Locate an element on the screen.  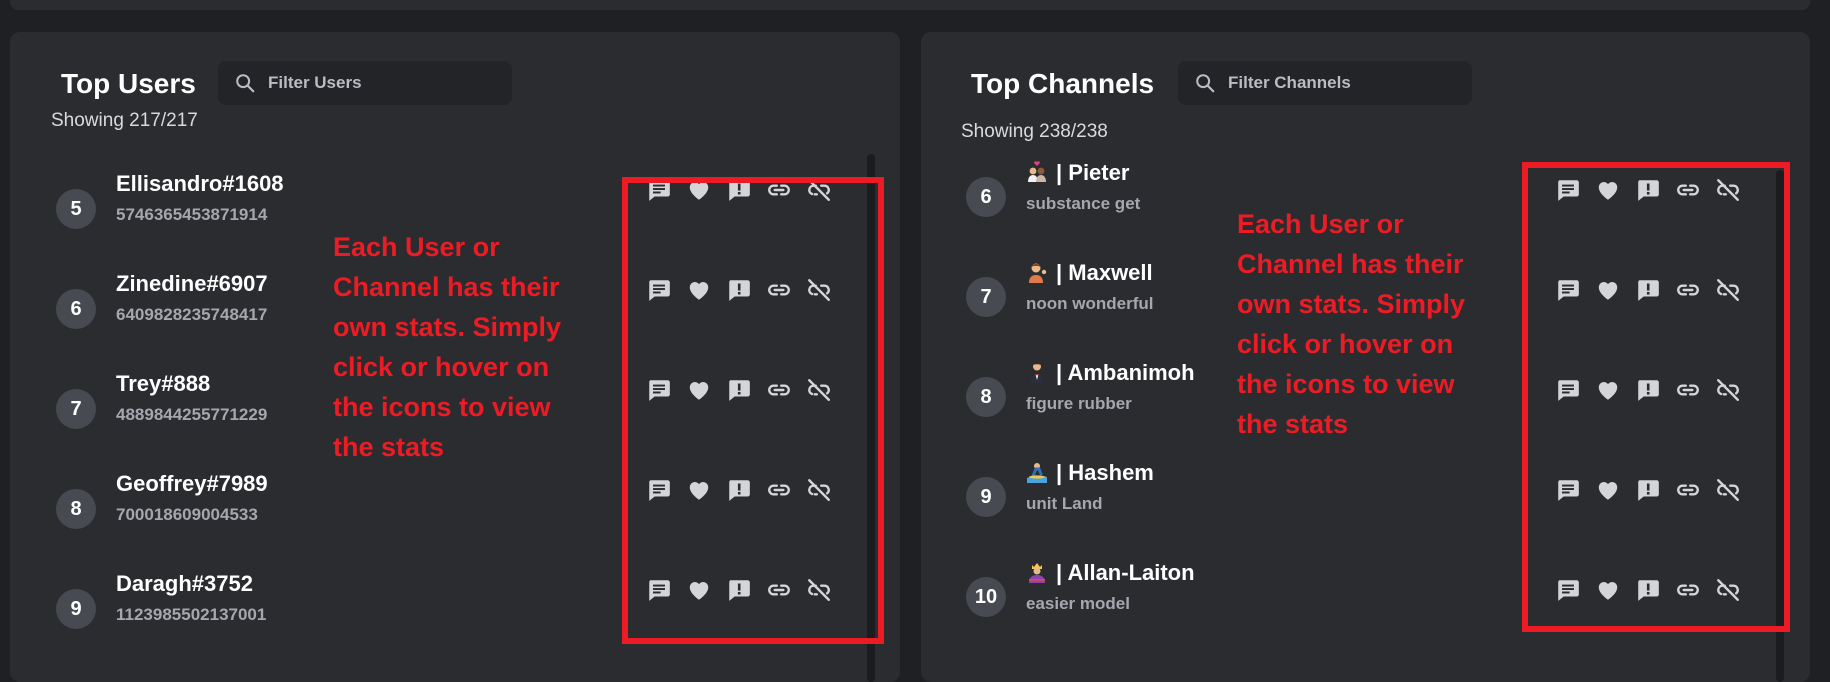
users-showing-count: Showing 217/217 is located at coordinates (124, 120).